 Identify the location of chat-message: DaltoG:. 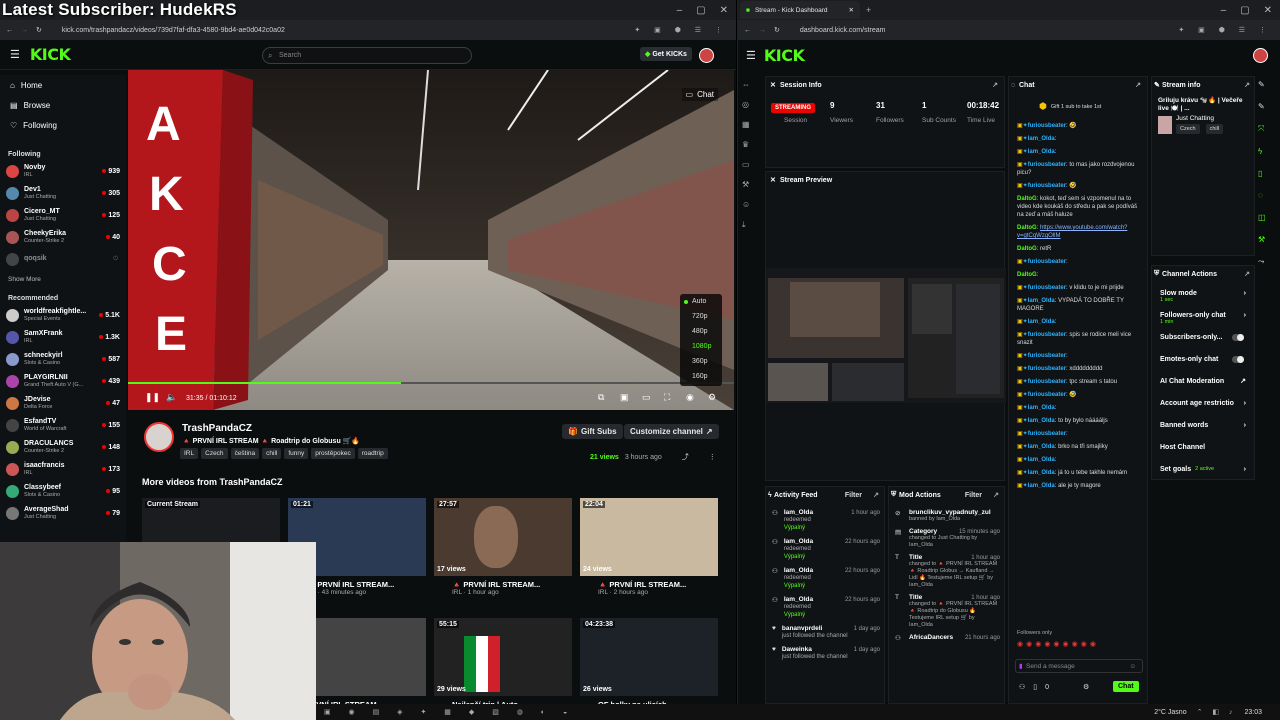
(1079, 275).